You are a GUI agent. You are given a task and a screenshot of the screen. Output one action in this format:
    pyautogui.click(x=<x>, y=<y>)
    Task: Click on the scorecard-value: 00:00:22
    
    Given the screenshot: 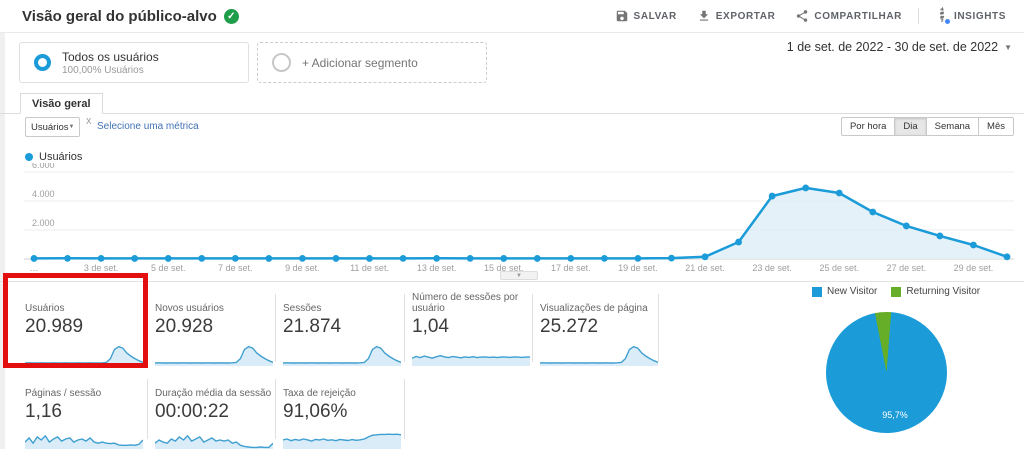 What is the action you would take?
    pyautogui.click(x=192, y=411)
    